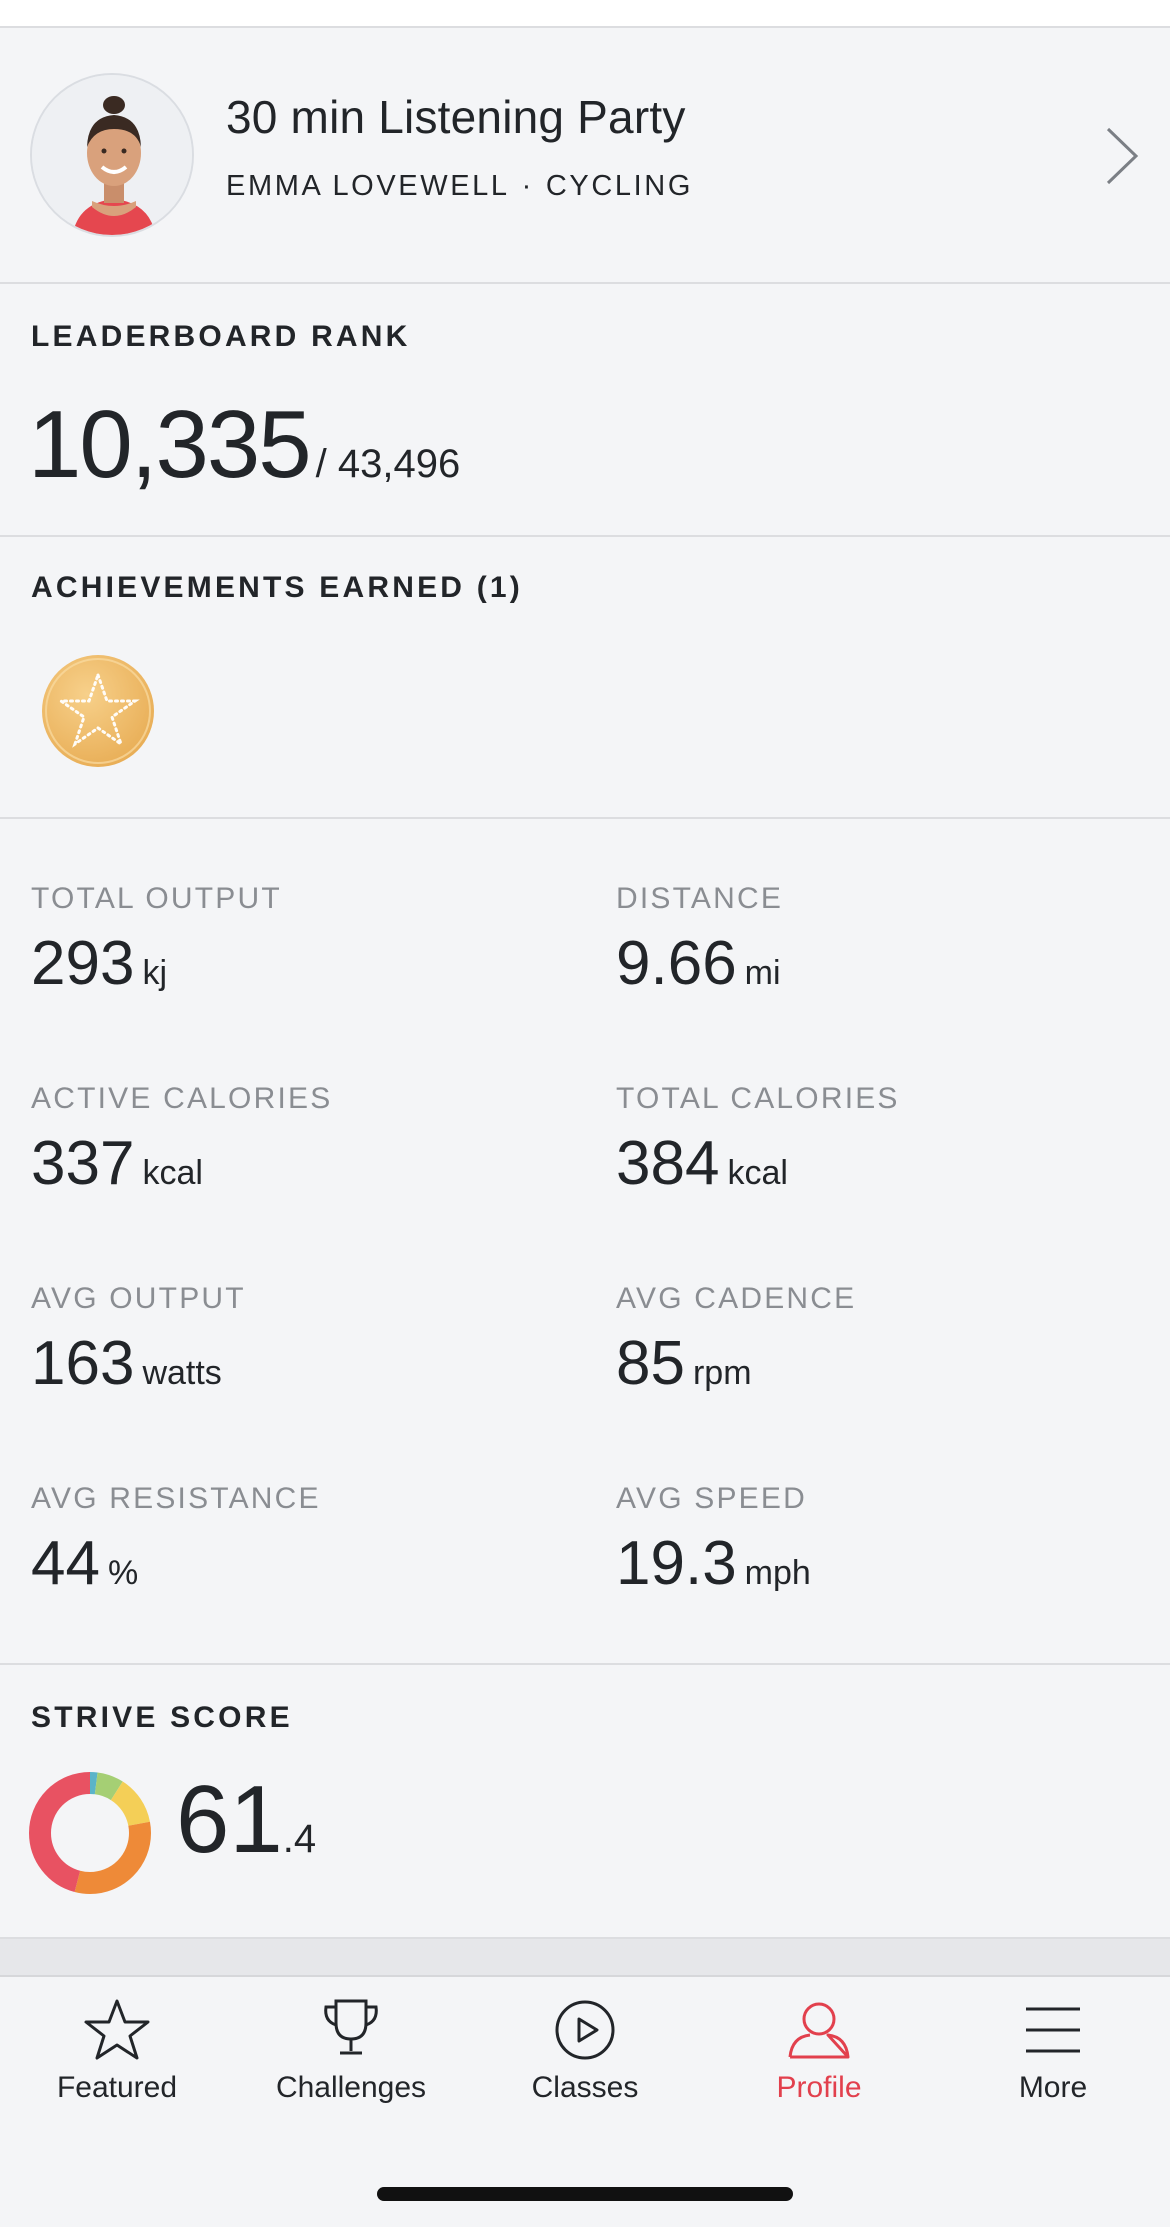 The width and height of the screenshot is (1170, 2227). Describe the element at coordinates (98, 711) in the screenshot. I see `star-medal-icon` at that location.